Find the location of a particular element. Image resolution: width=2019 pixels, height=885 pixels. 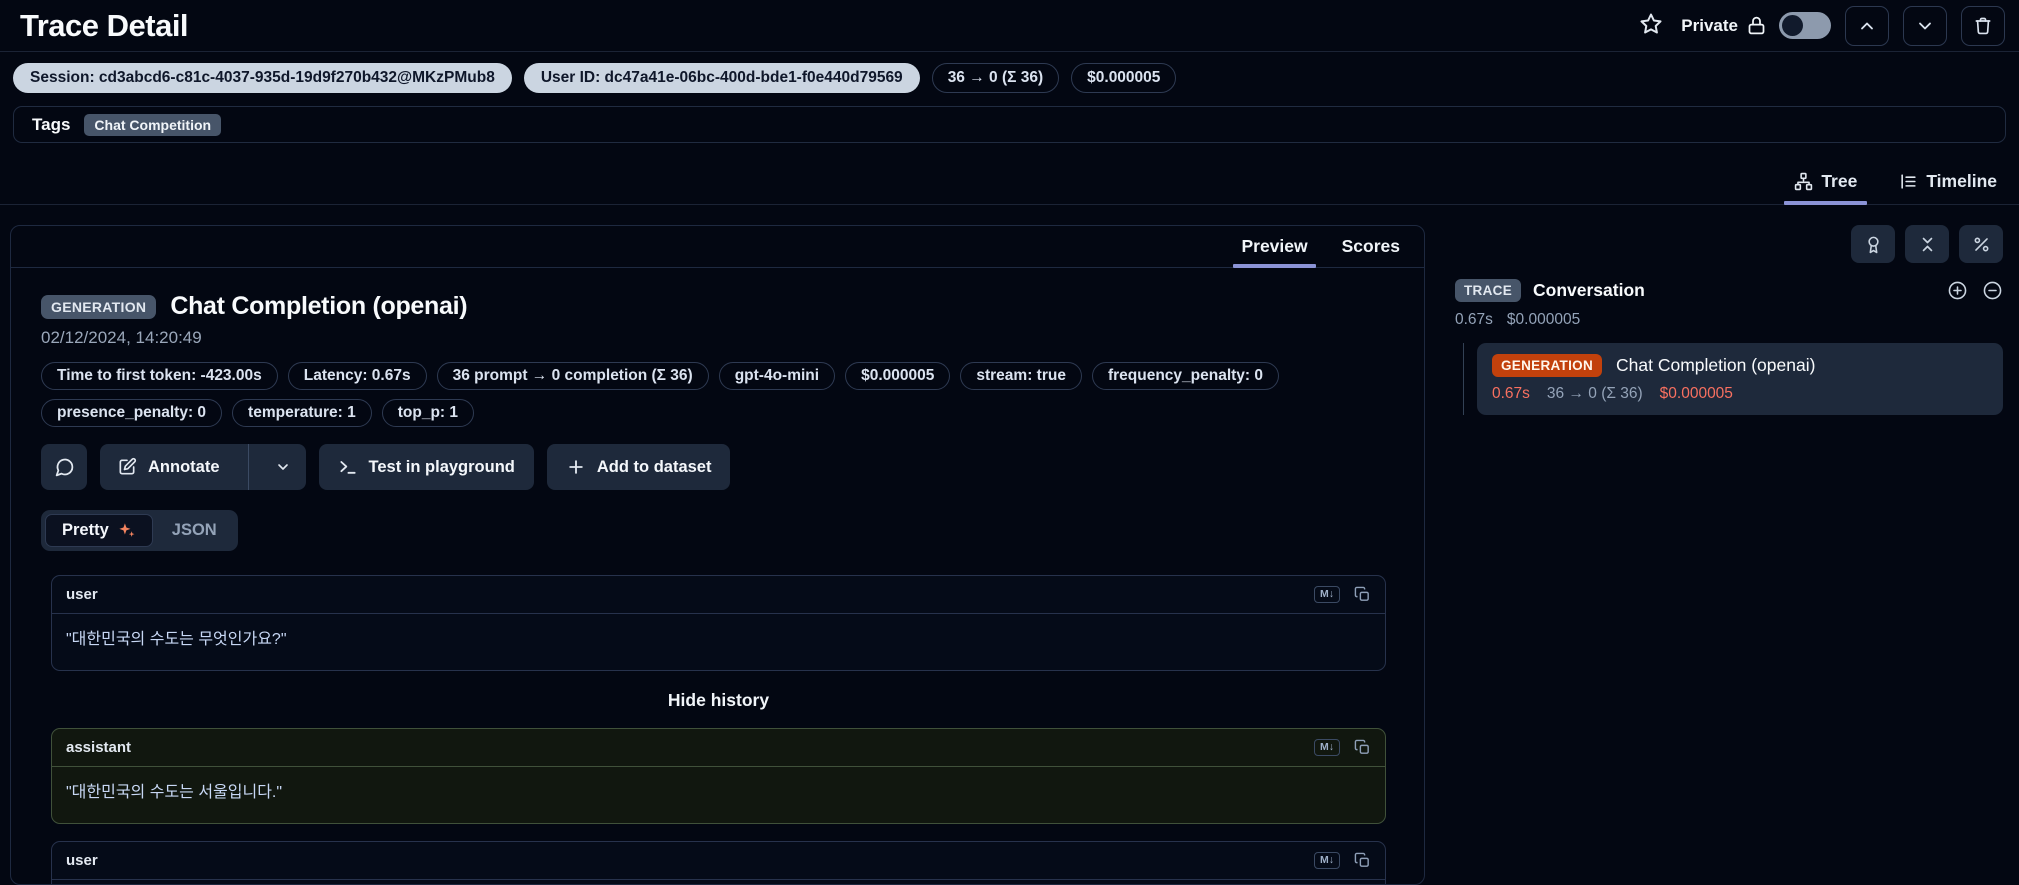

trace-row-actions is located at coordinates (1975, 290).